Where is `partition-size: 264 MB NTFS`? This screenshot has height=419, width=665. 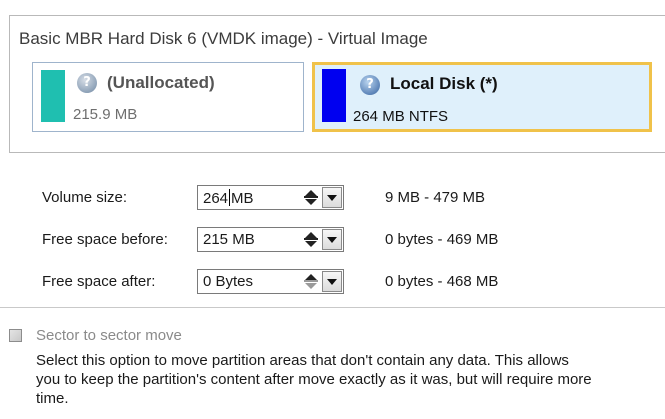 partition-size: 264 MB NTFS is located at coordinates (401, 116).